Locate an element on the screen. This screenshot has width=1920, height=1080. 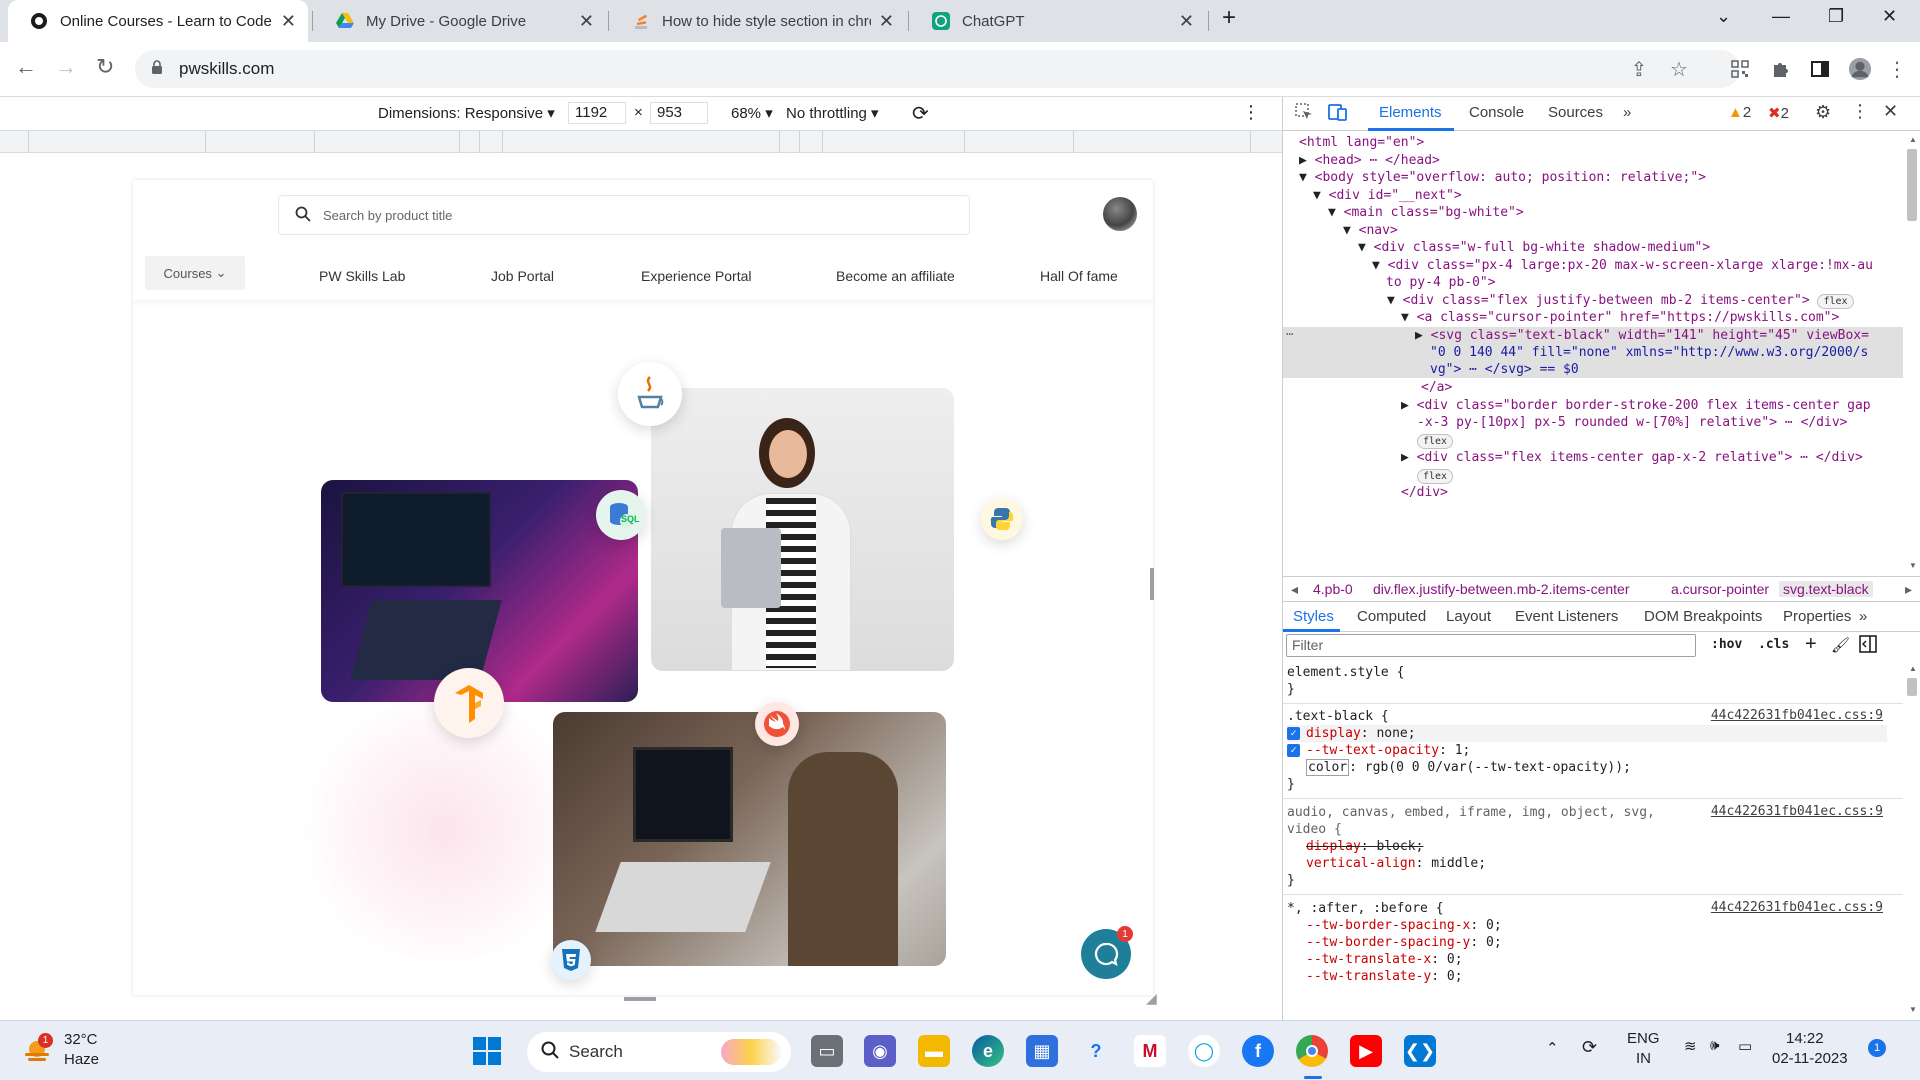
user-avatar is located at coordinates (1120, 214).